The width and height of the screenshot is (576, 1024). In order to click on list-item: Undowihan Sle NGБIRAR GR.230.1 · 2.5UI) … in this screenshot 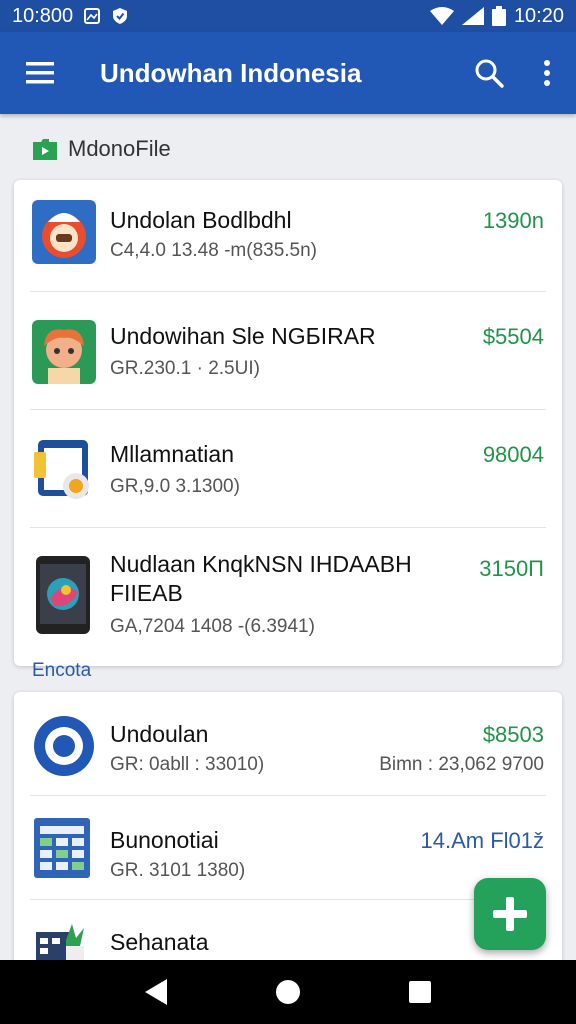, I will do `click(288, 351)`.